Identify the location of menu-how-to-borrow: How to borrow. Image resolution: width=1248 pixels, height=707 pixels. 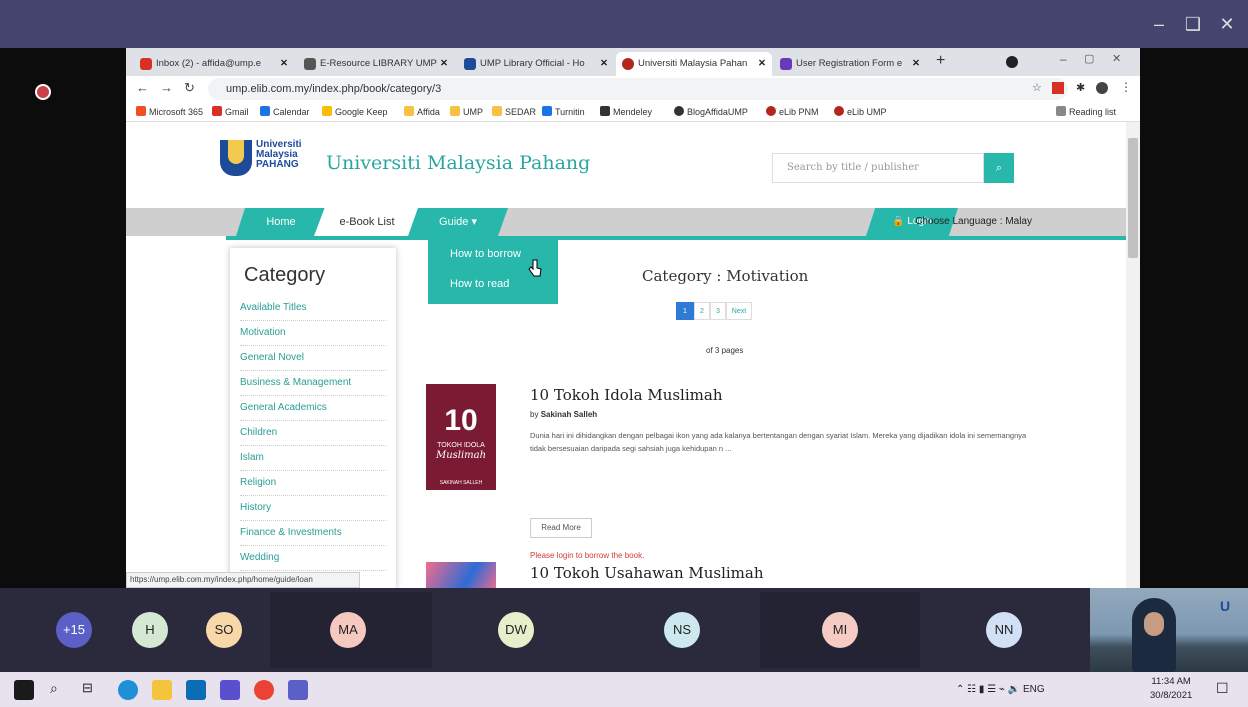
(485, 254).